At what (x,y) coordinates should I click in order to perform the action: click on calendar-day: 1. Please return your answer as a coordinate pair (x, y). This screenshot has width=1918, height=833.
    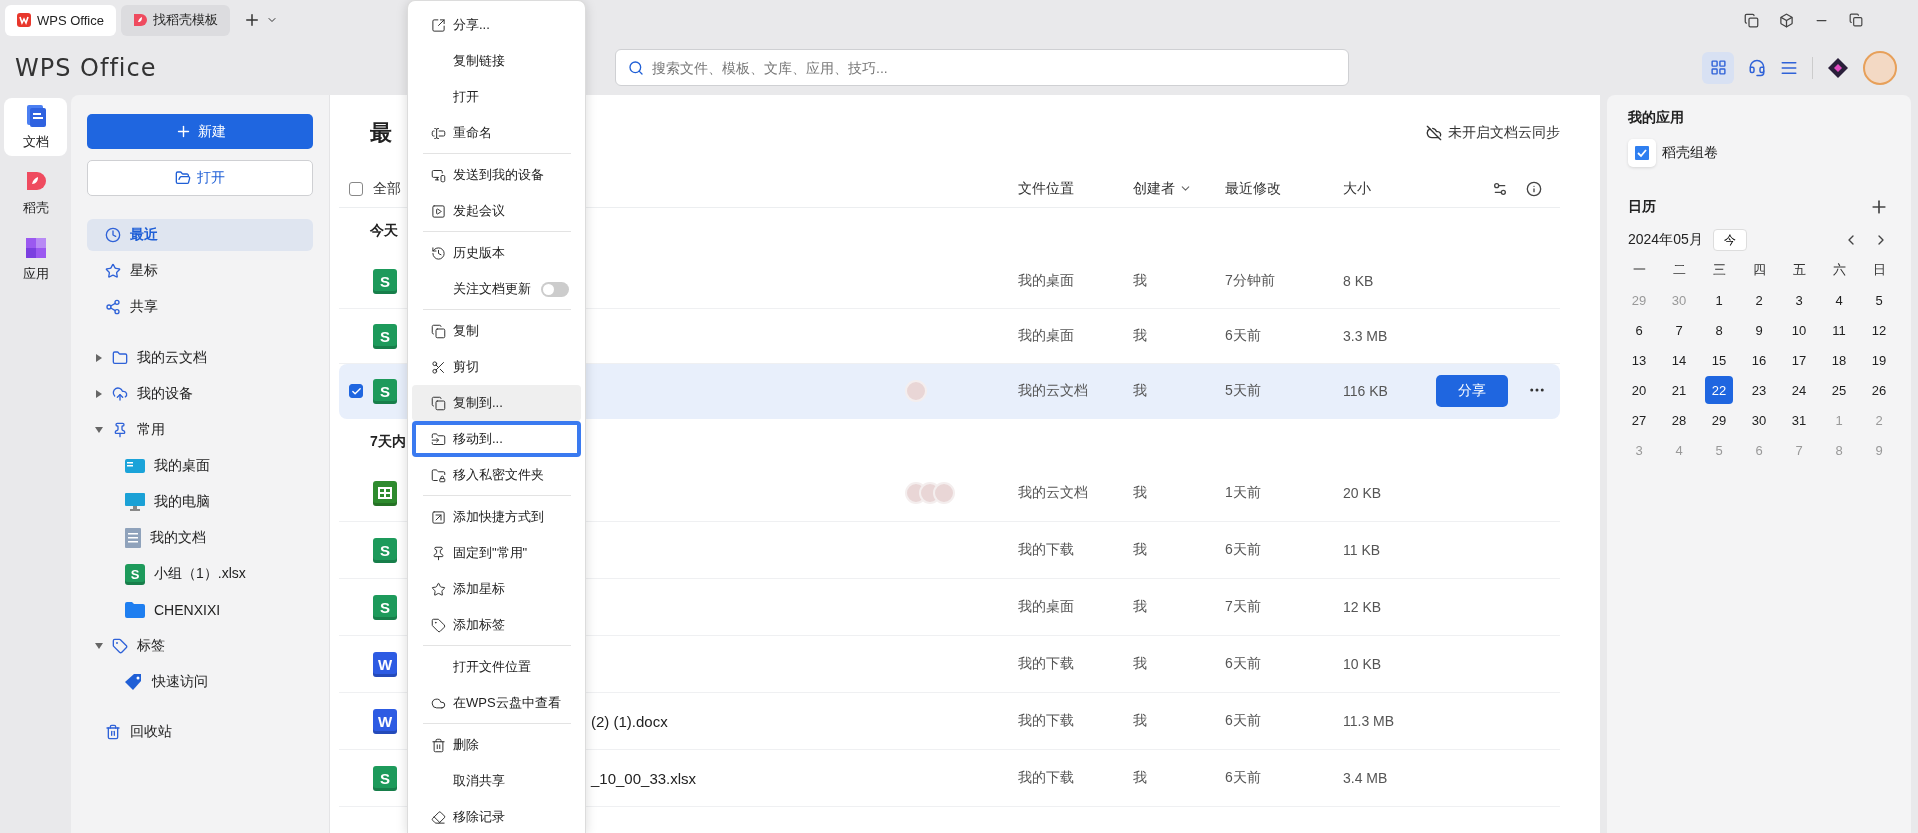
    Looking at the image, I should click on (1719, 300).